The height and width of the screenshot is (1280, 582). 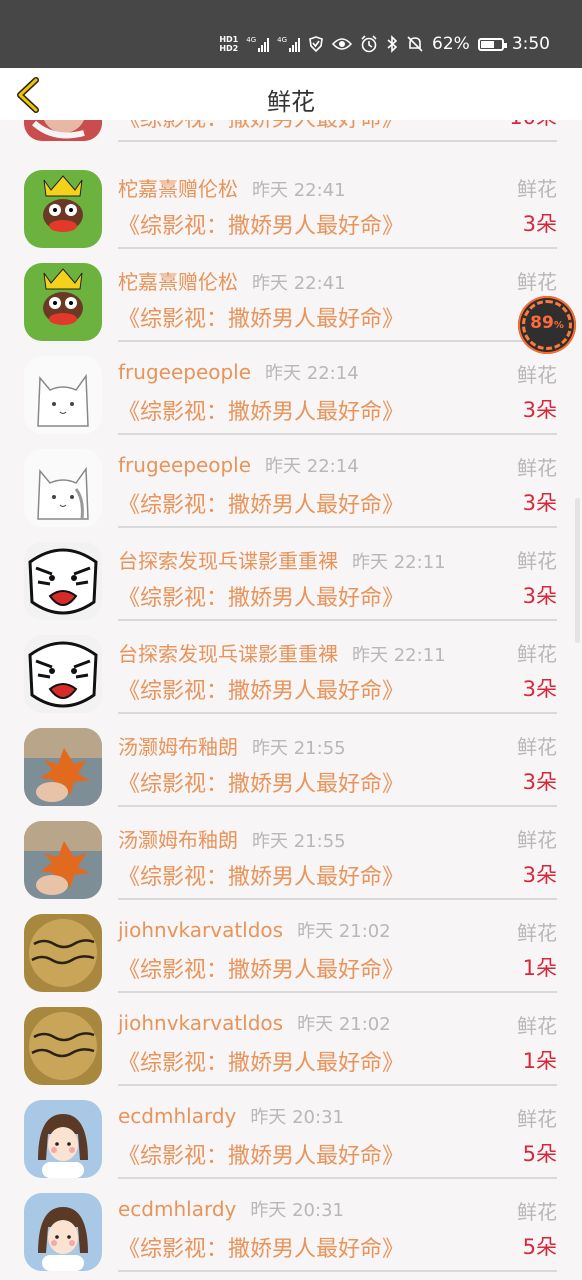 What do you see at coordinates (530, 44) in the screenshot?
I see `clock: 3:50` at bounding box center [530, 44].